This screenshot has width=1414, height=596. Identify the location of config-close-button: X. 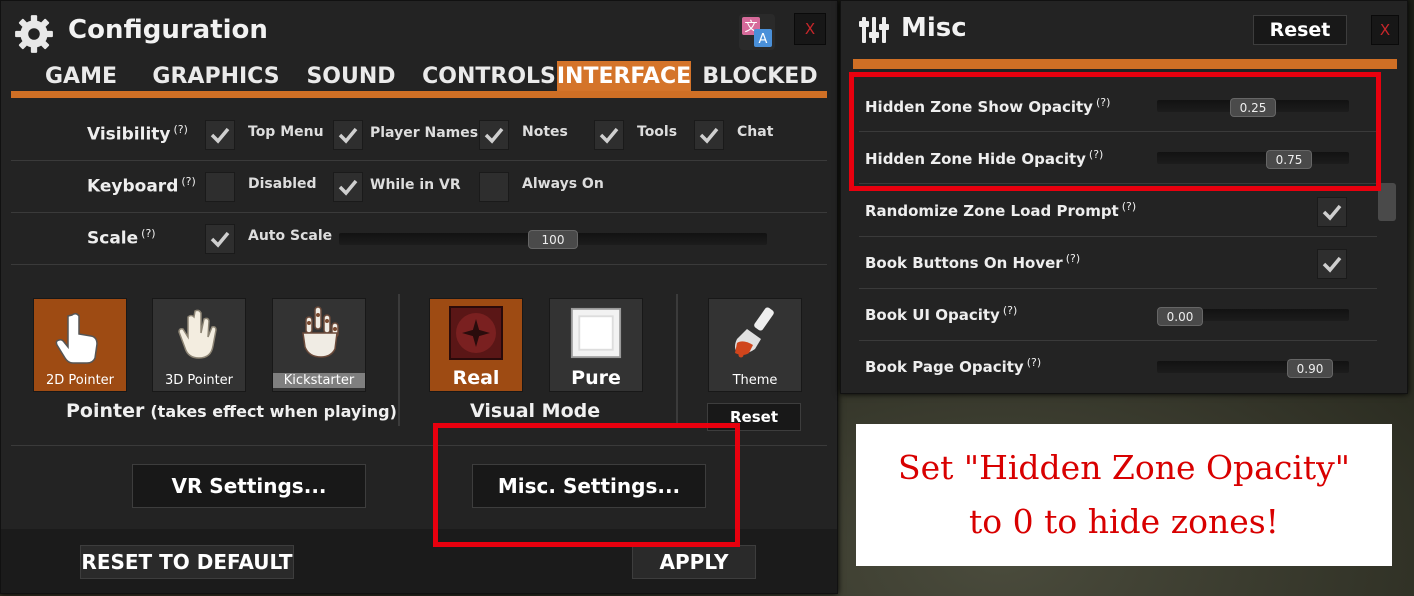
(810, 29).